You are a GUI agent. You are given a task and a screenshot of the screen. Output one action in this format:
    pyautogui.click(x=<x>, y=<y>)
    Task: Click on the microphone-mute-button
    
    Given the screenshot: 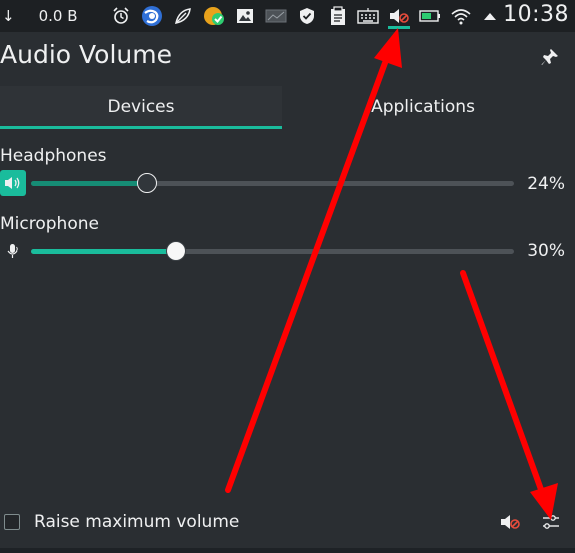 What is the action you would take?
    pyautogui.click(x=13, y=251)
    